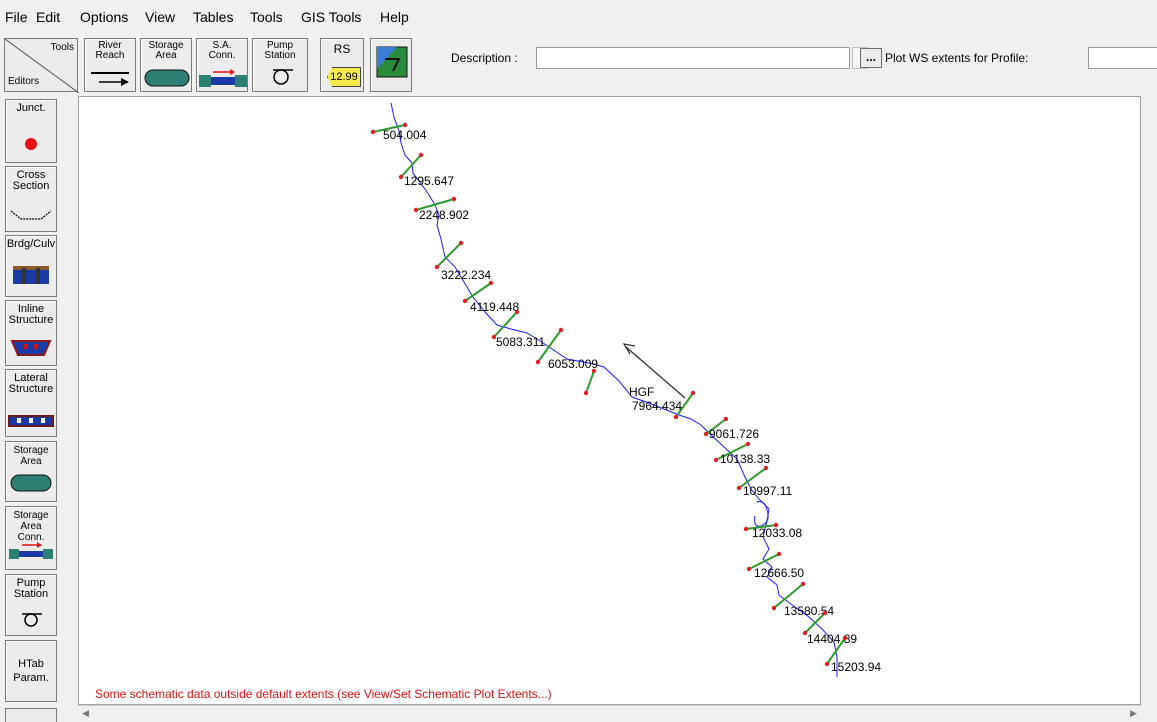  What do you see at coordinates (31, 485) in the screenshot?
I see `storage-area-icon` at bounding box center [31, 485].